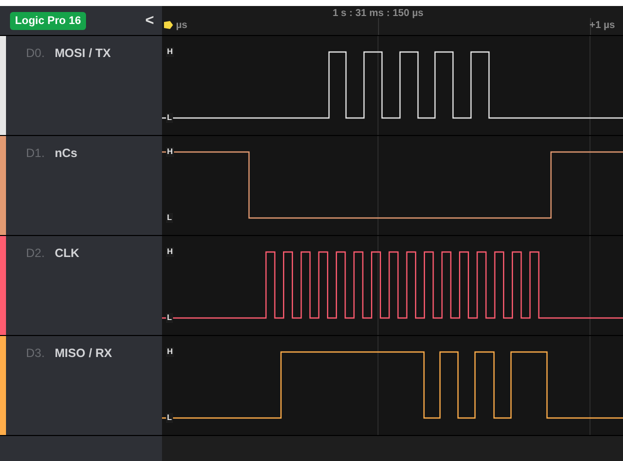 This screenshot has height=461, width=623. Describe the element at coordinates (168, 25) in the screenshot. I see `marker-icon` at that location.